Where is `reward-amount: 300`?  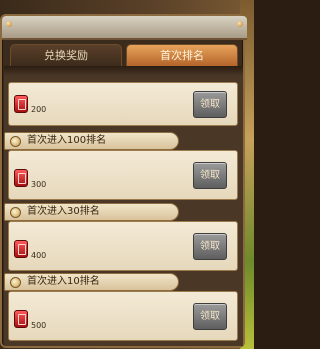 reward-amount: 300 is located at coordinates (39, 184).